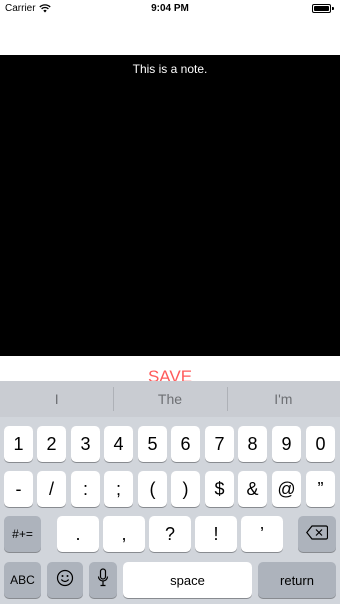  What do you see at coordinates (56, 399) in the screenshot?
I see `suggestion-item: I` at bounding box center [56, 399].